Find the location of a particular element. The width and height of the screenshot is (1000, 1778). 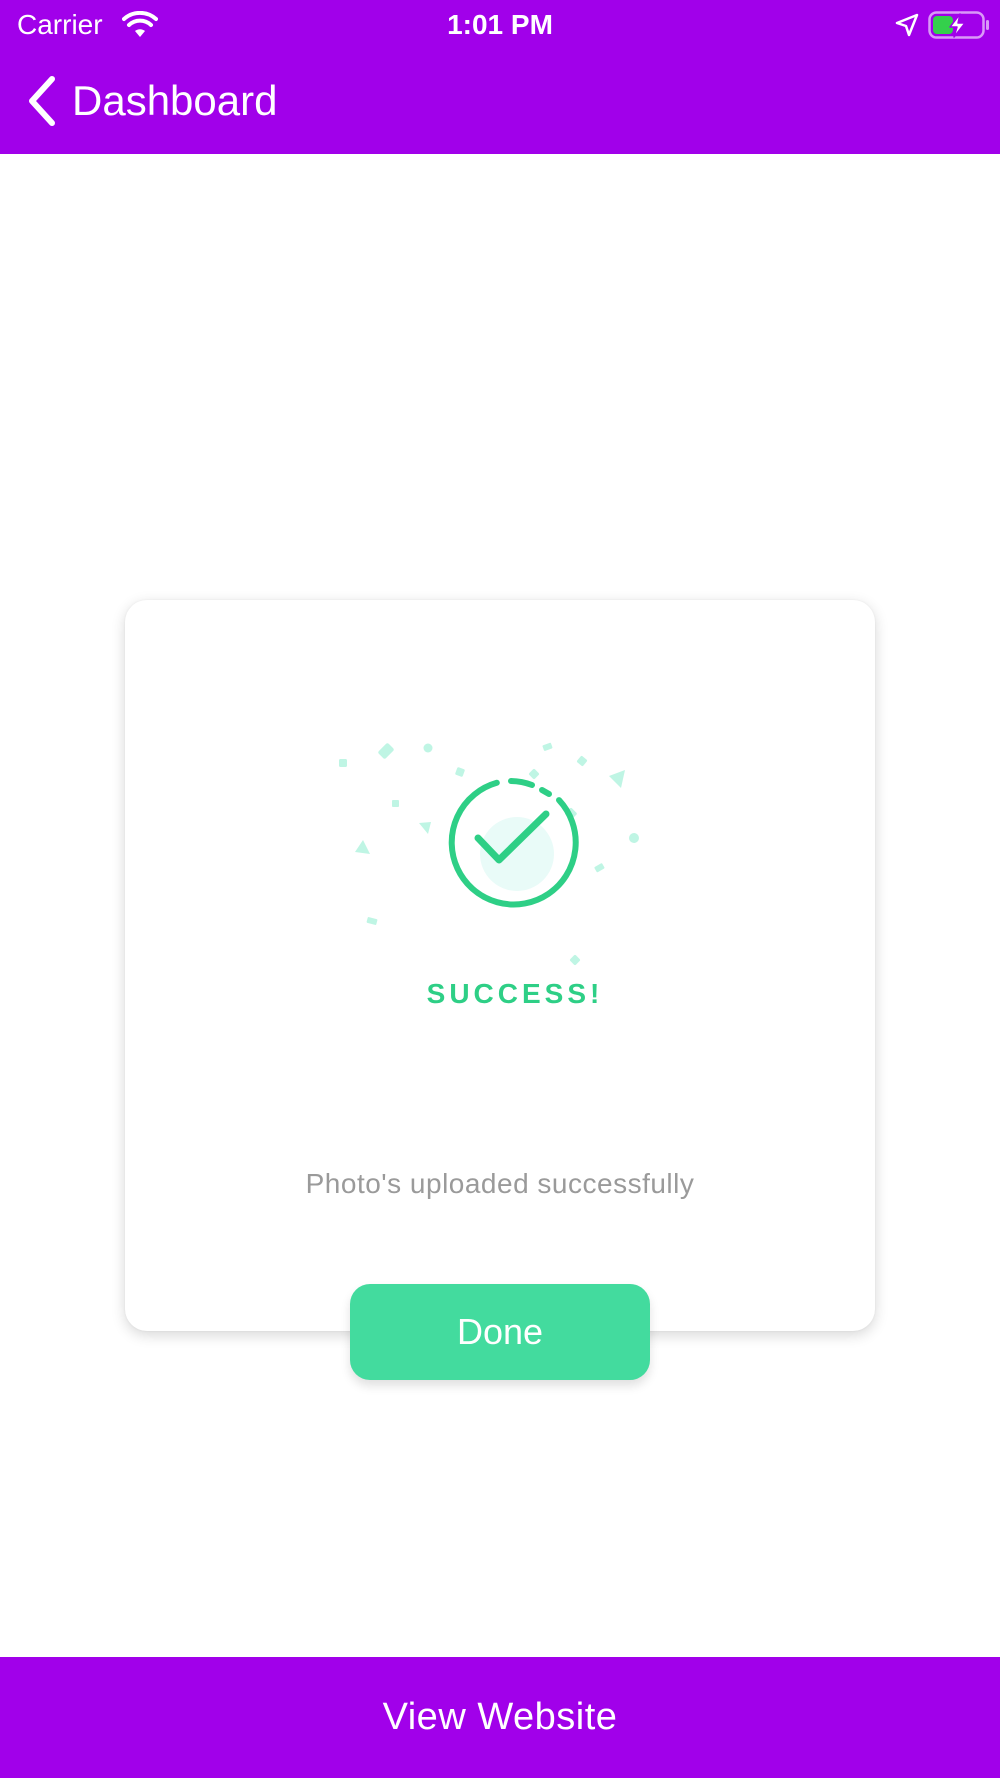

status-bar: Carrier 1:01 PM is located at coordinates (500, 25).